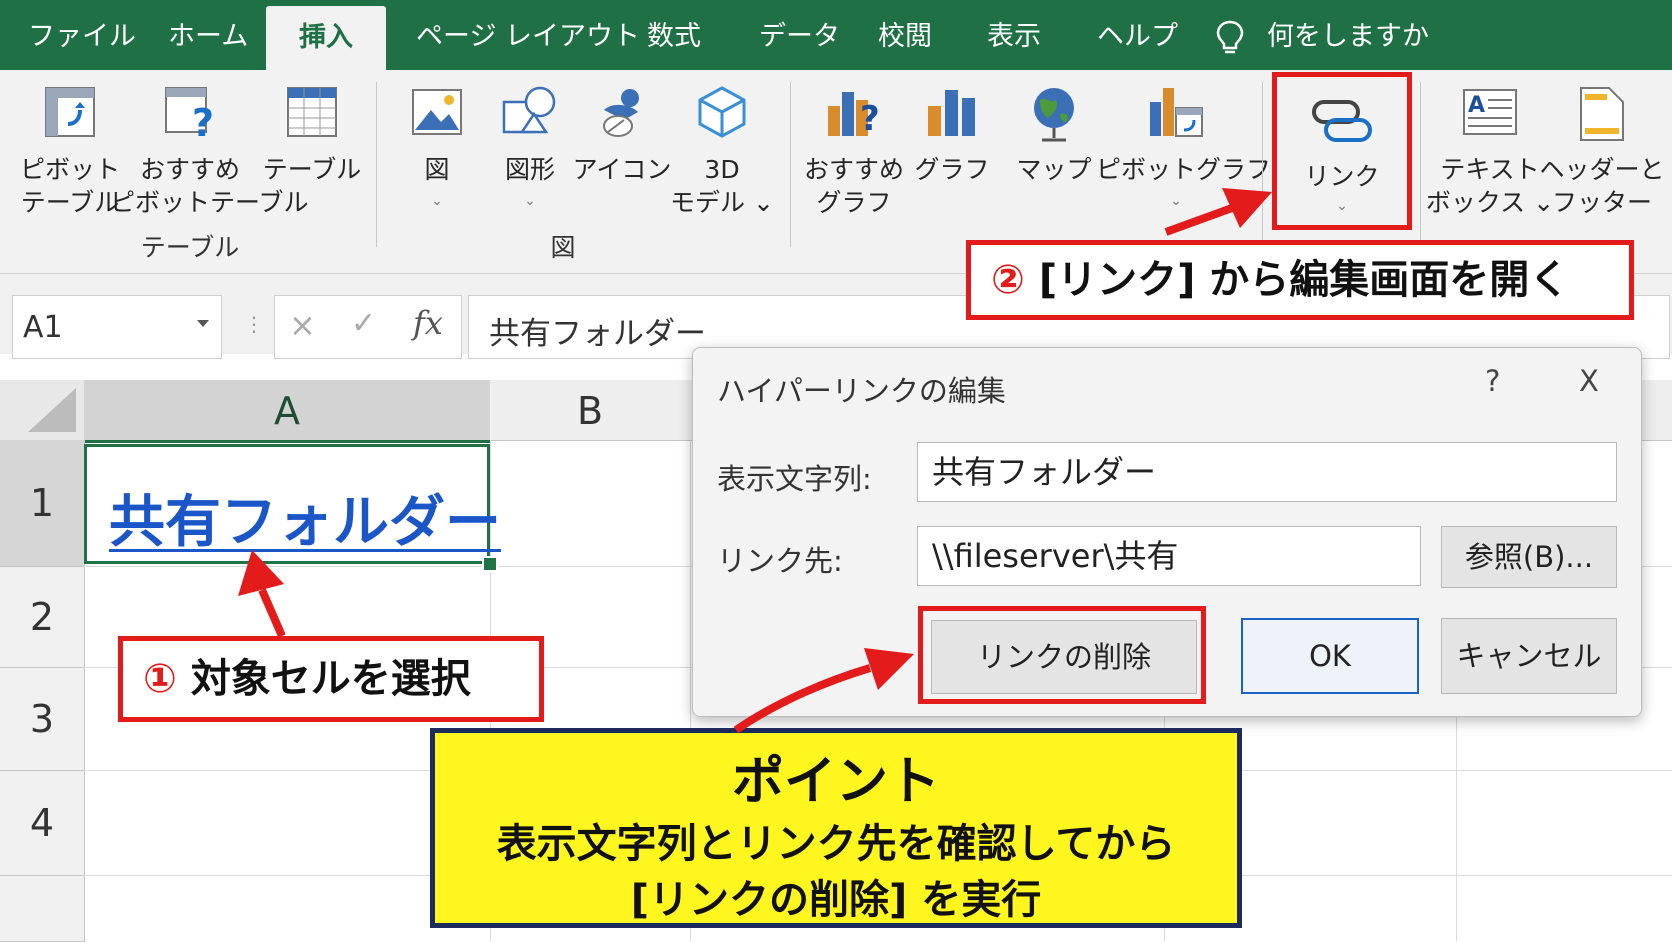 This screenshot has width=1672, height=942. Describe the element at coordinates (951, 113) in the screenshot. I see `bar-chart-icon` at that location.